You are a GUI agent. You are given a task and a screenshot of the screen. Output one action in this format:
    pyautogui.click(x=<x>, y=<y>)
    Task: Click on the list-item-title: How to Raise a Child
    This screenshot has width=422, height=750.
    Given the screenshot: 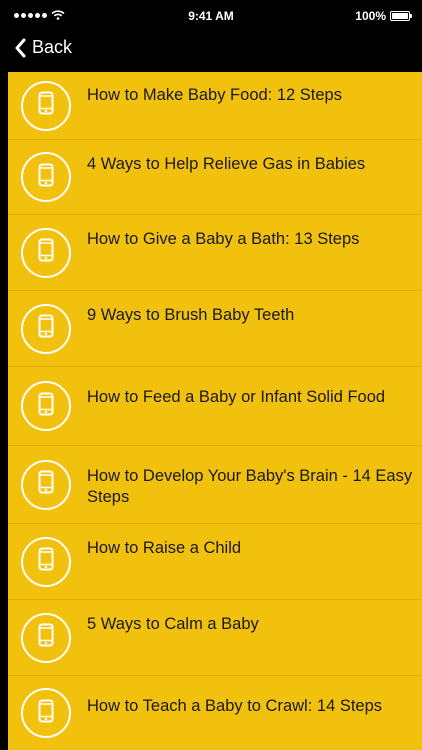 What is the action you would take?
    pyautogui.click(x=164, y=548)
    